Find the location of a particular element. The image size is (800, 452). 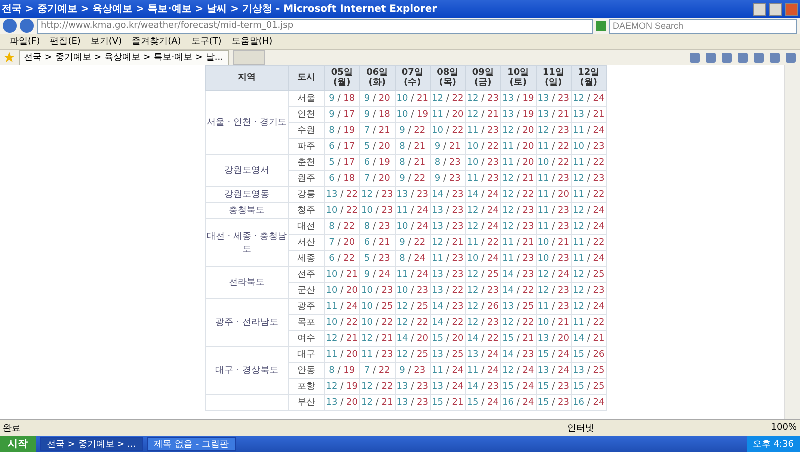

search-field: DAEMON Search is located at coordinates (703, 26).